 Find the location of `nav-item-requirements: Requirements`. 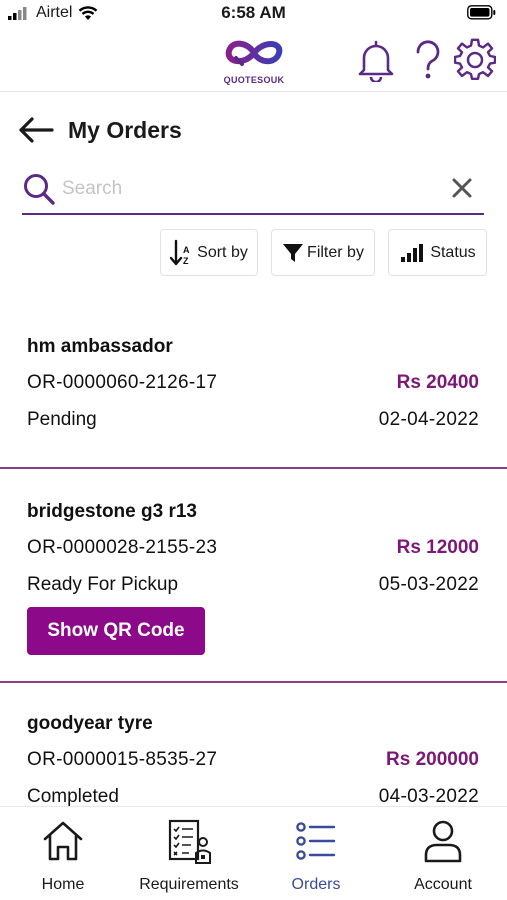

nav-item-requirements: Requirements is located at coordinates (189, 853).